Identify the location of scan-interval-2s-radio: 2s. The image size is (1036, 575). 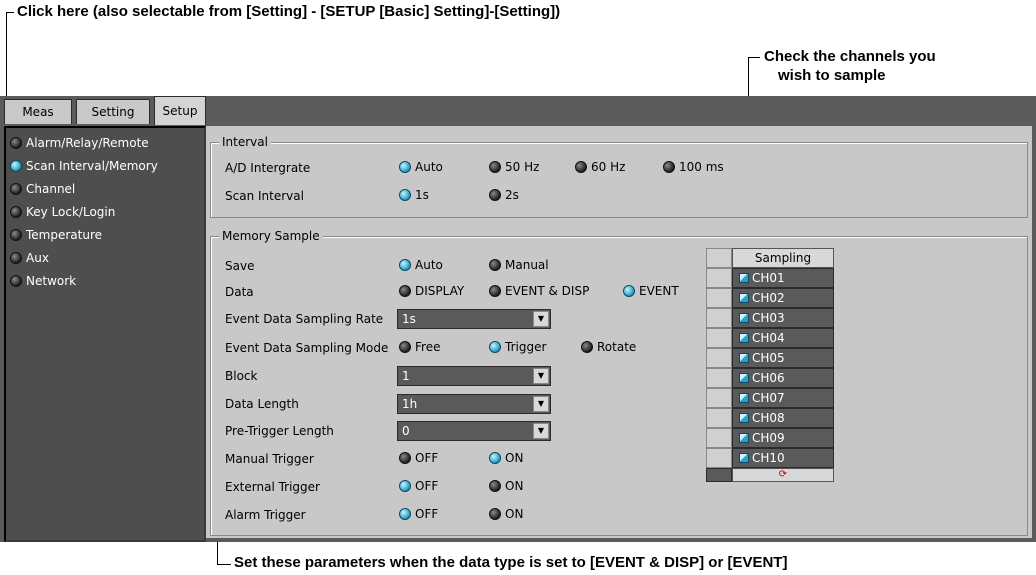
(504, 195).